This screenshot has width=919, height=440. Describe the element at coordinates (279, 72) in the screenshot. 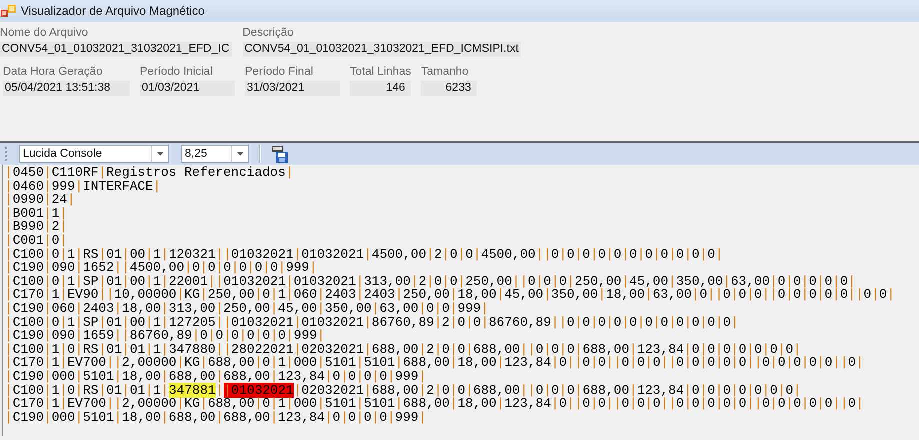

I see `field-label: Período Final` at that location.